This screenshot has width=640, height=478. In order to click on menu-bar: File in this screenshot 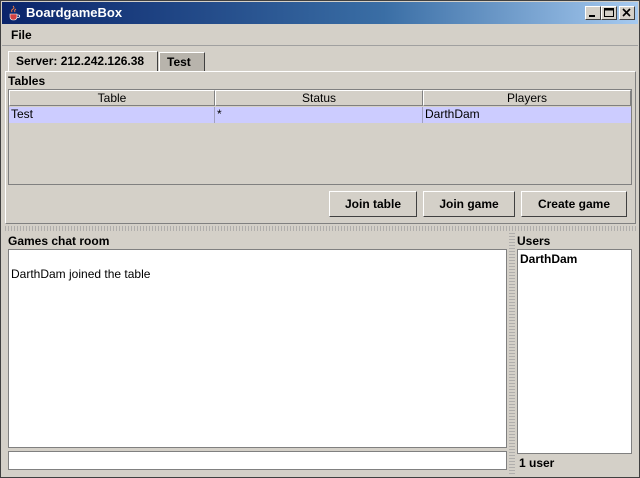, I will do `click(320, 35)`.